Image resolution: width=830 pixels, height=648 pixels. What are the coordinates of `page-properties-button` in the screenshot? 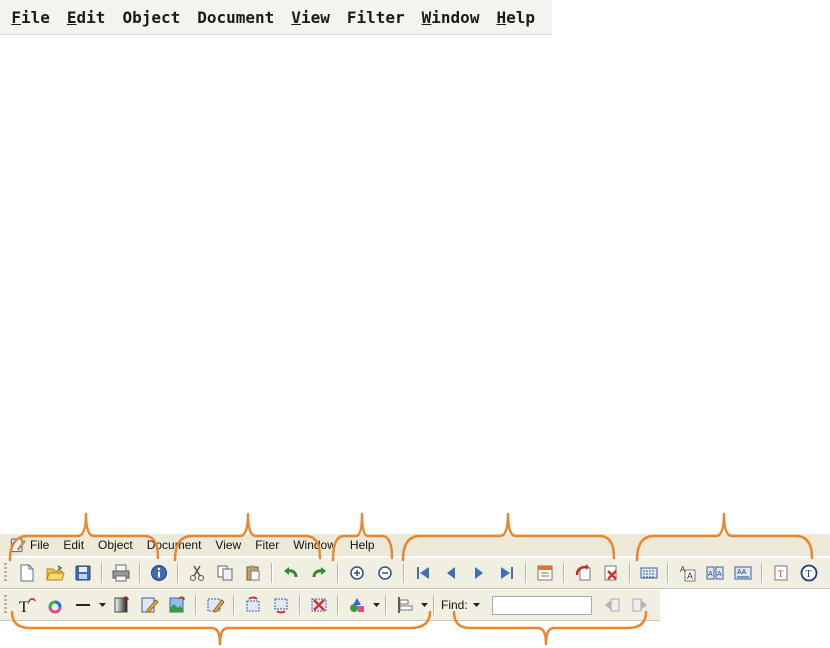 It's located at (545, 573).